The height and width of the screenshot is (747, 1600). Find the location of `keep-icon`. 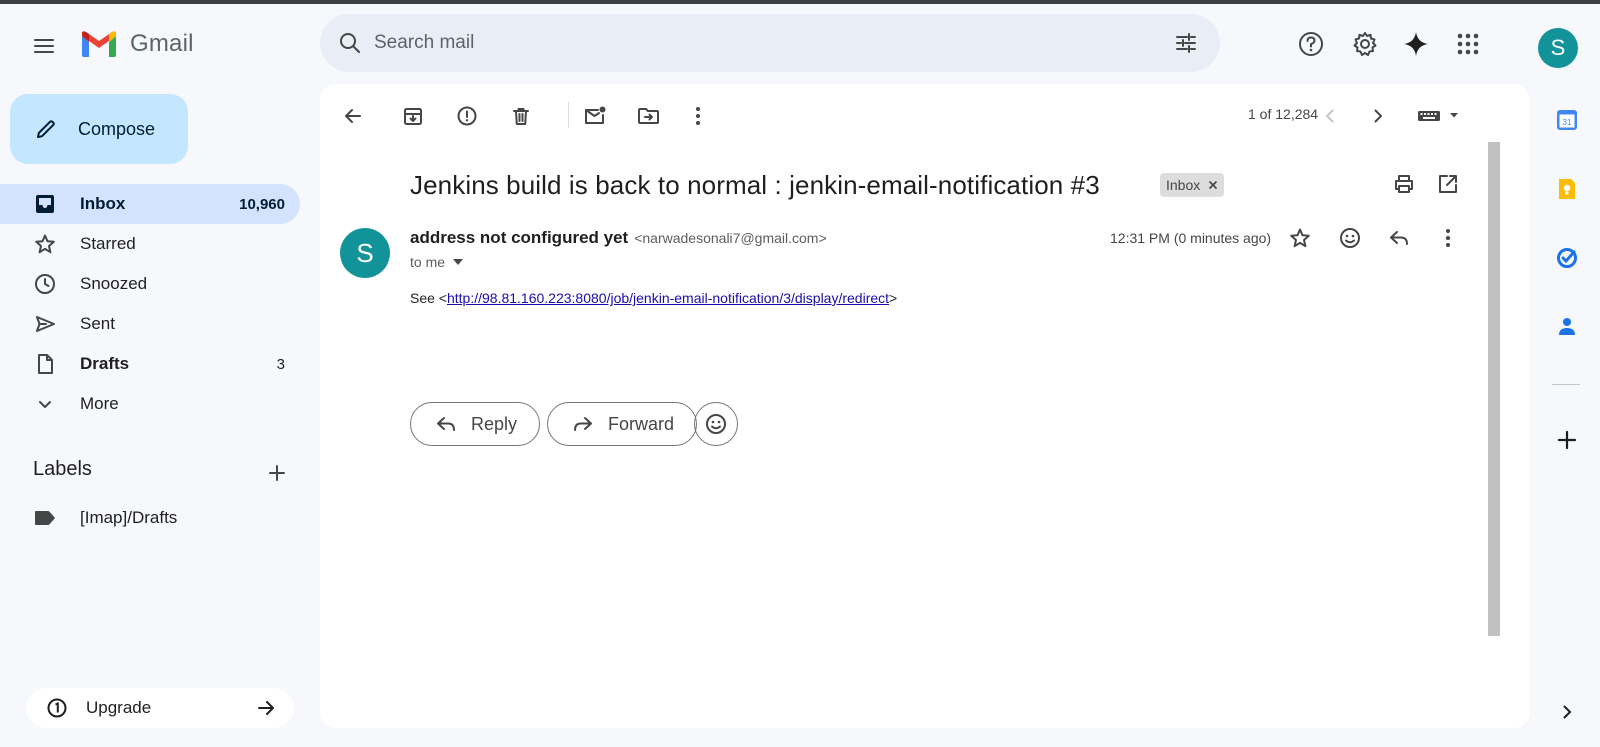

keep-icon is located at coordinates (1567, 189).